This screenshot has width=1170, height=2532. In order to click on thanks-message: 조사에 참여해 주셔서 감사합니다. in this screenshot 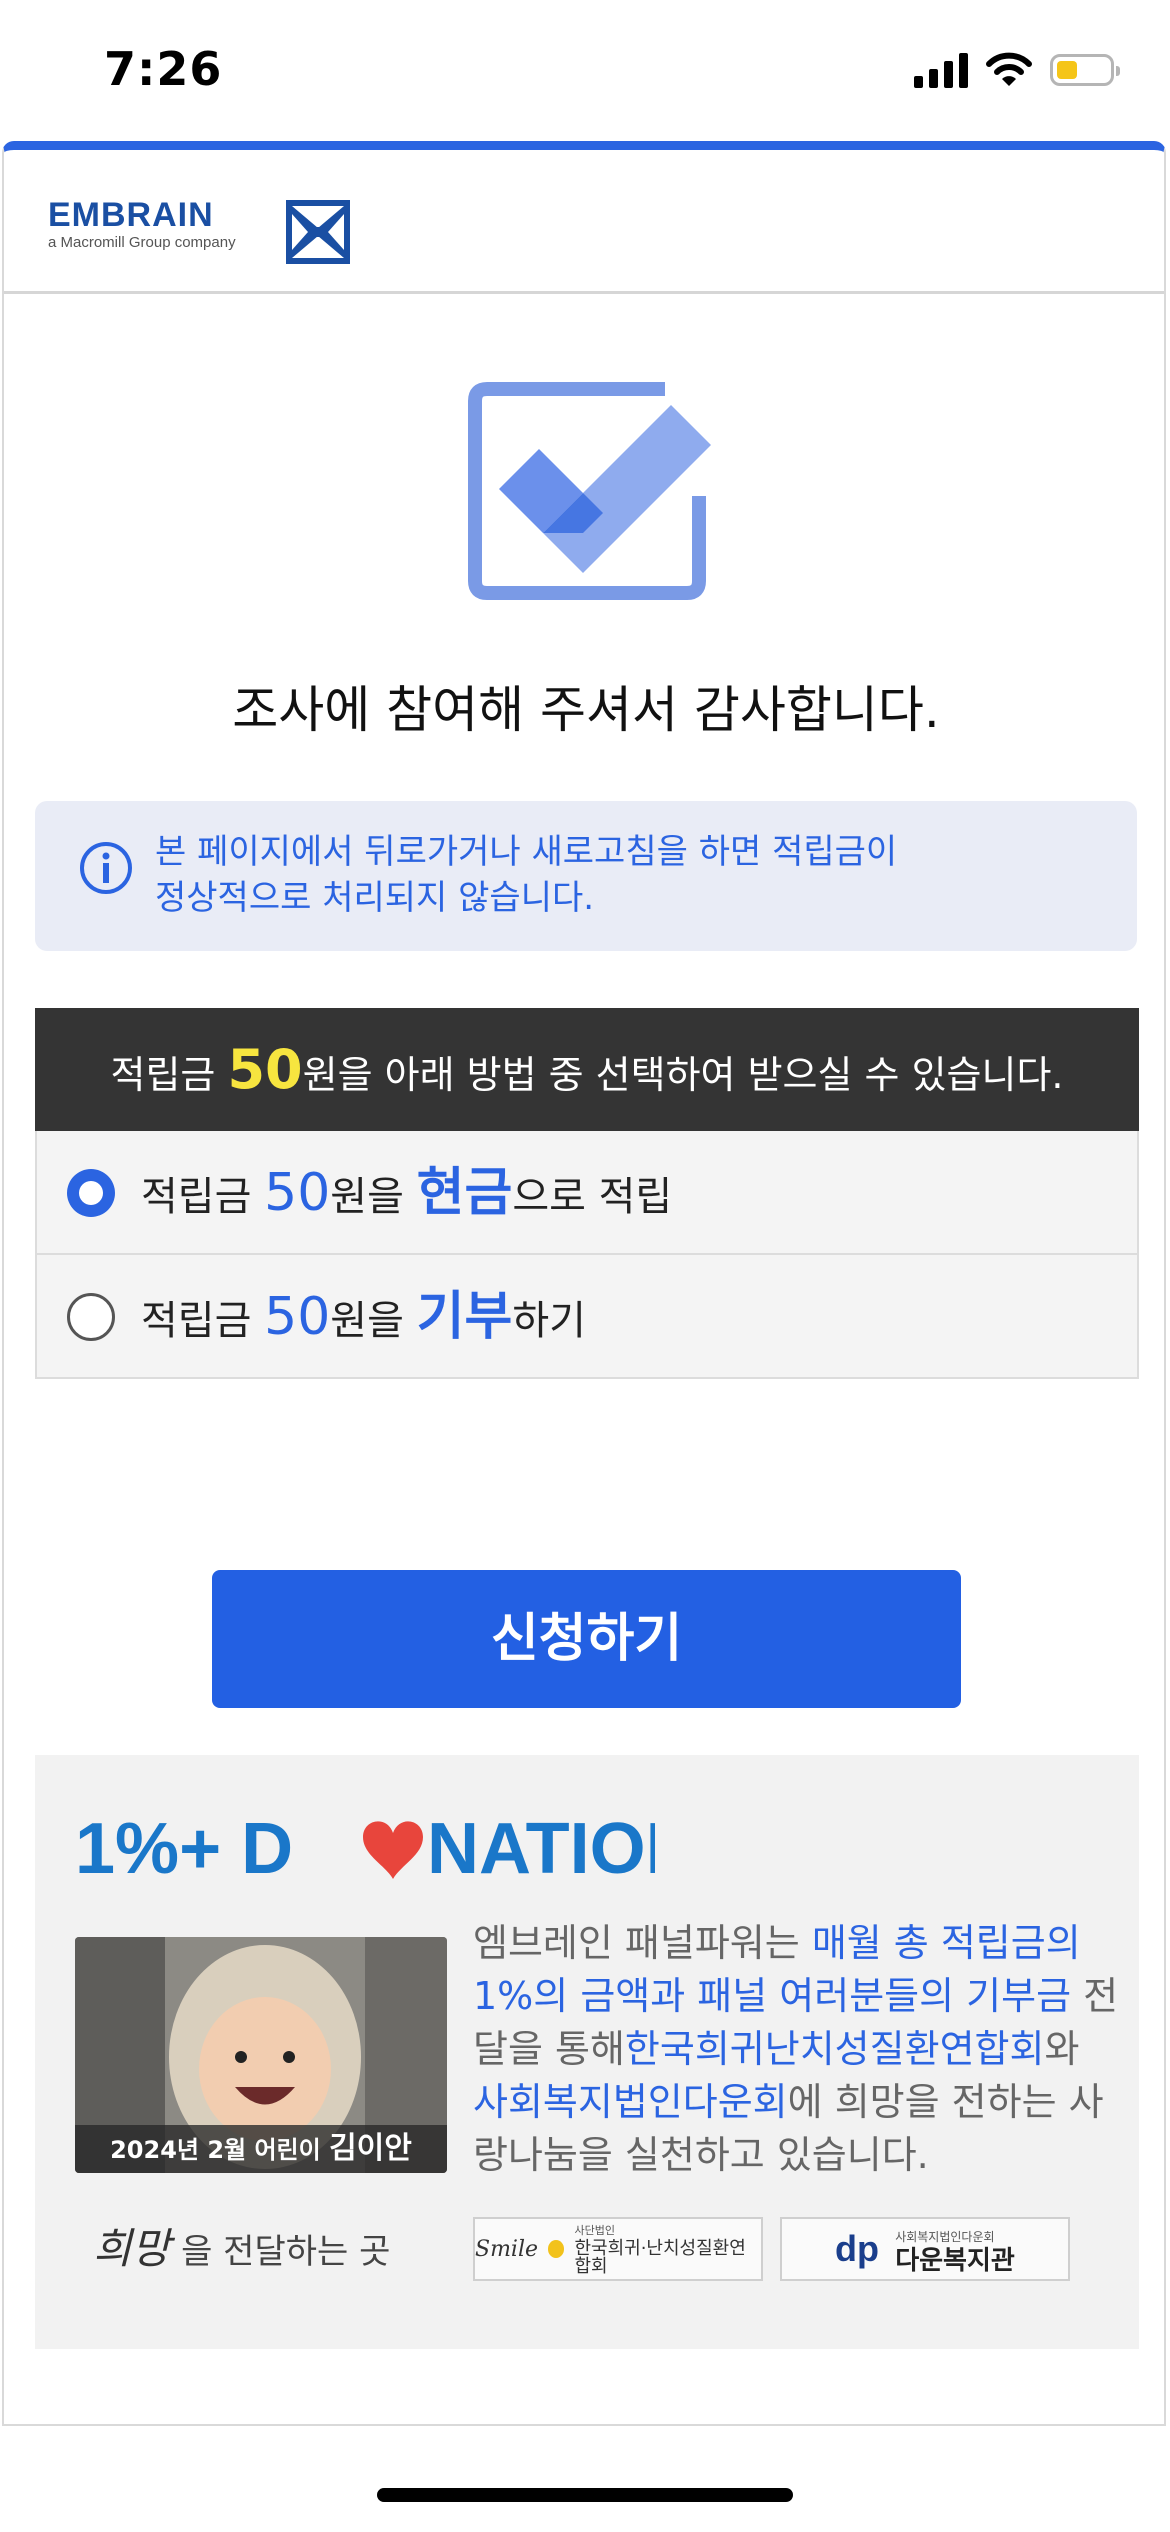, I will do `click(586, 710)`.